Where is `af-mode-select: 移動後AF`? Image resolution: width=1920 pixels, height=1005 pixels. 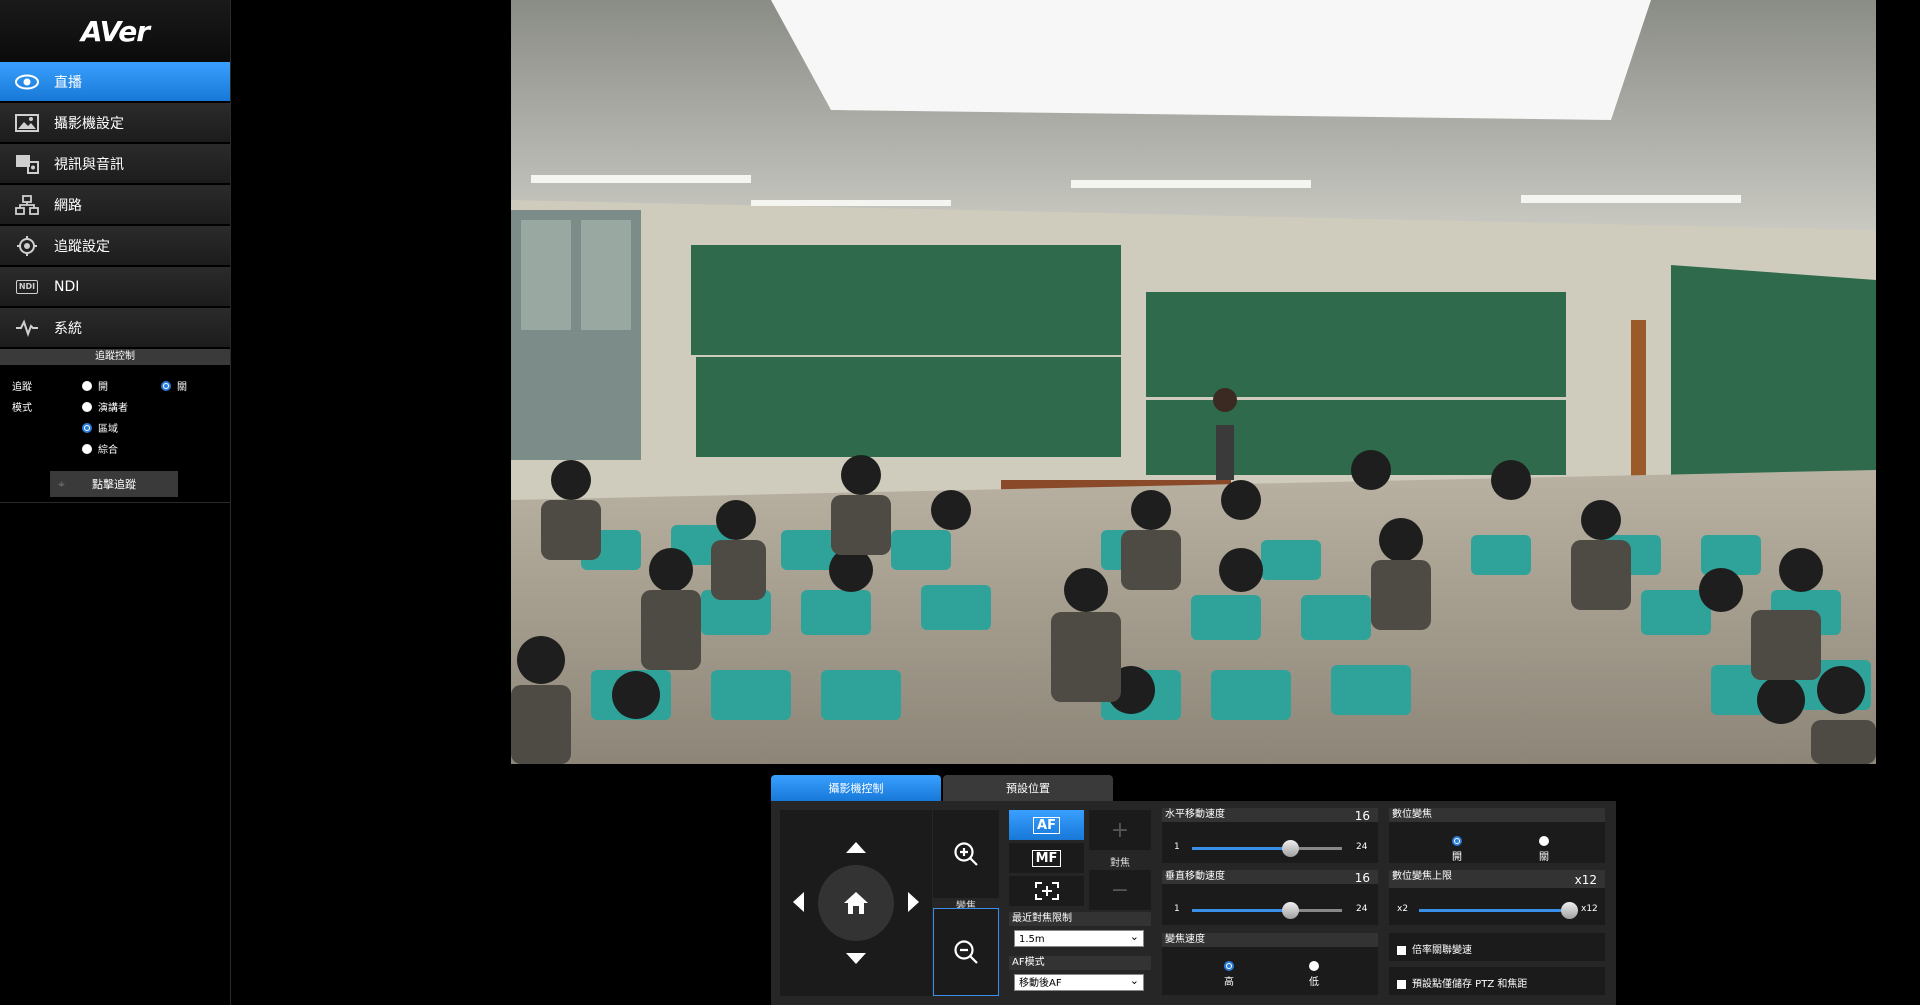
af-mode-select: 移動後AF is located at coordinates (1079, 981).